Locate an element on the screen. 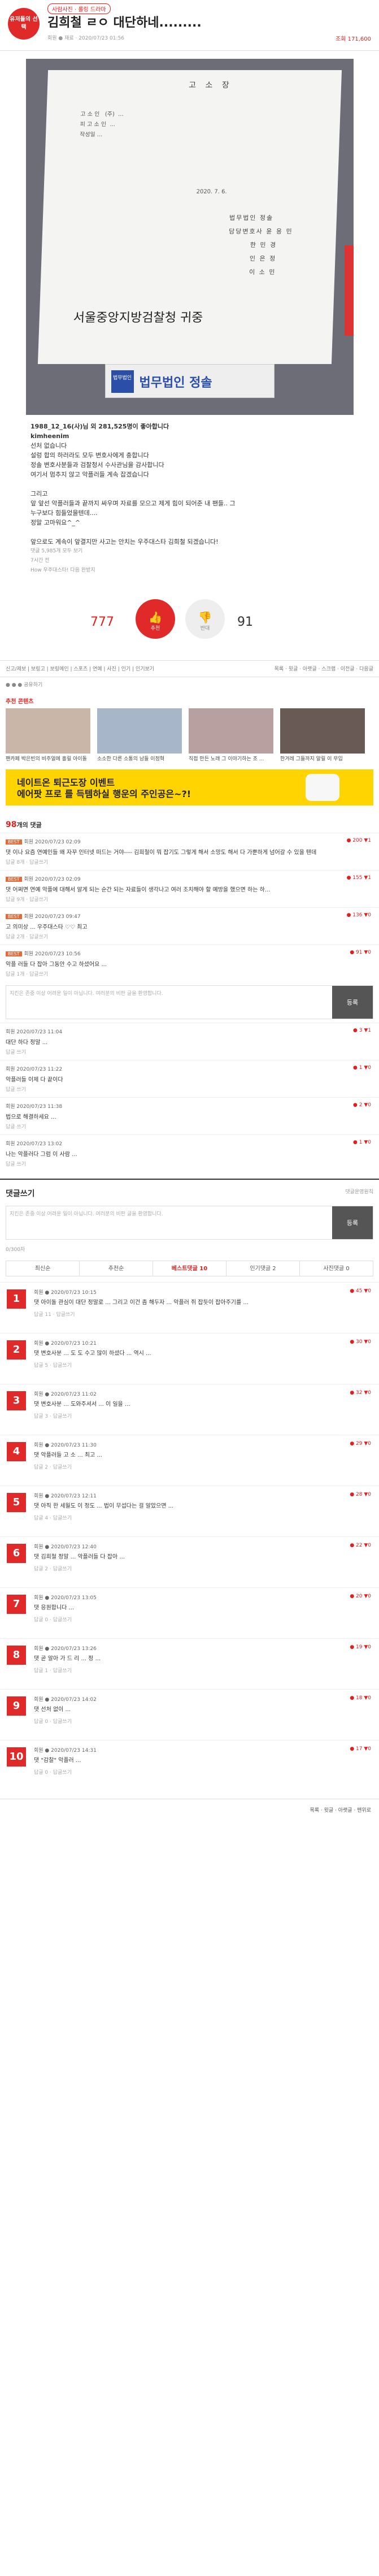 Image resolution: width=379 pixels, height=2576 pixels. more-comments-link: 댓글 5,985개 모두 보기 is located at coordinates (189, 551).